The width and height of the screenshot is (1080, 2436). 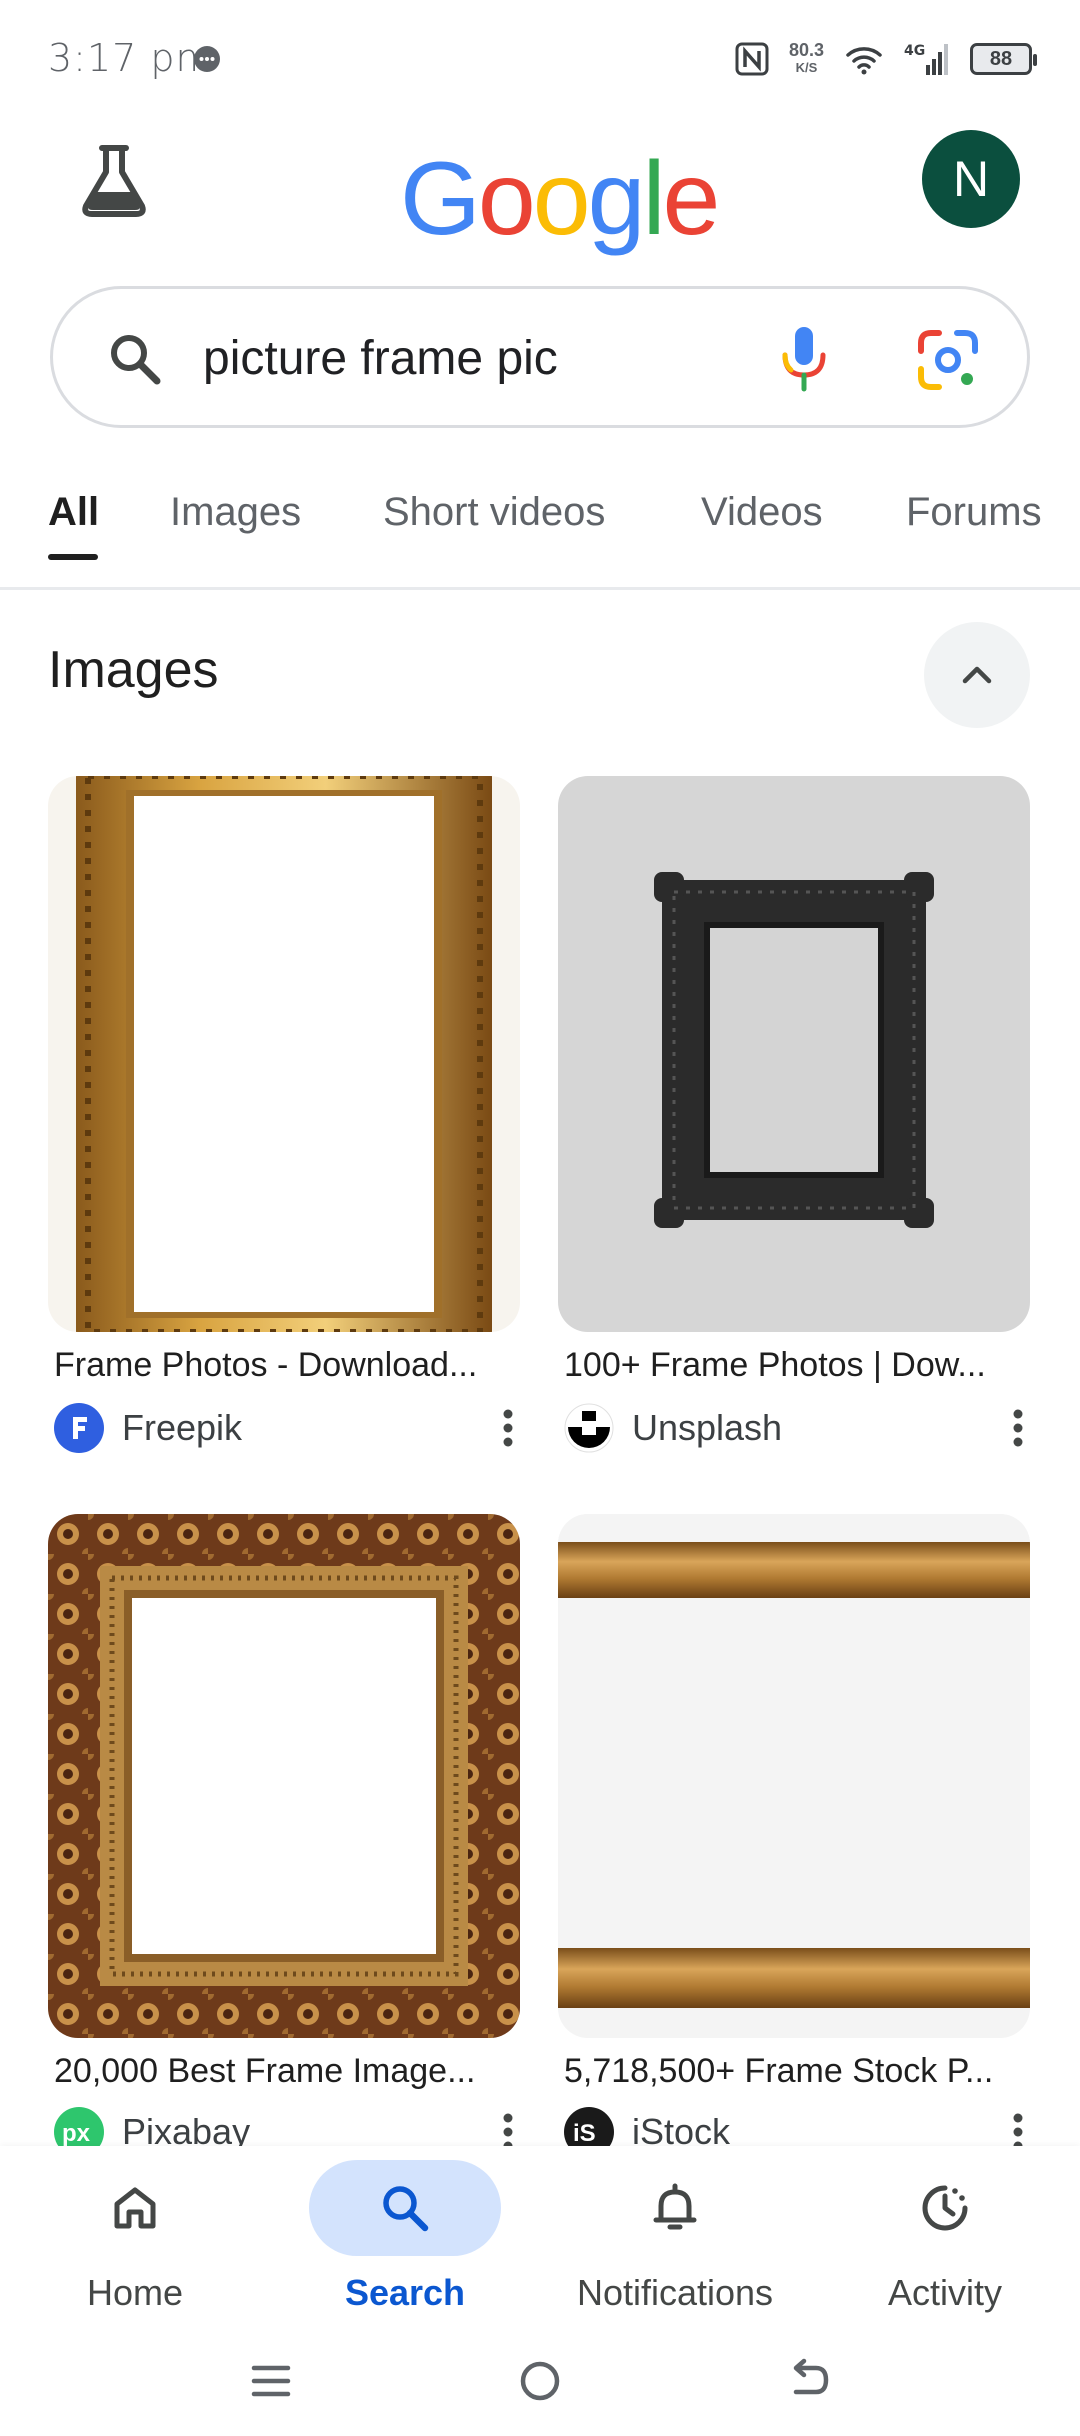 What do you see at coordinates (926, 59) in the screenshot?
I see `cellular-signal-icon: 4G` at bounding box center [926, 59].